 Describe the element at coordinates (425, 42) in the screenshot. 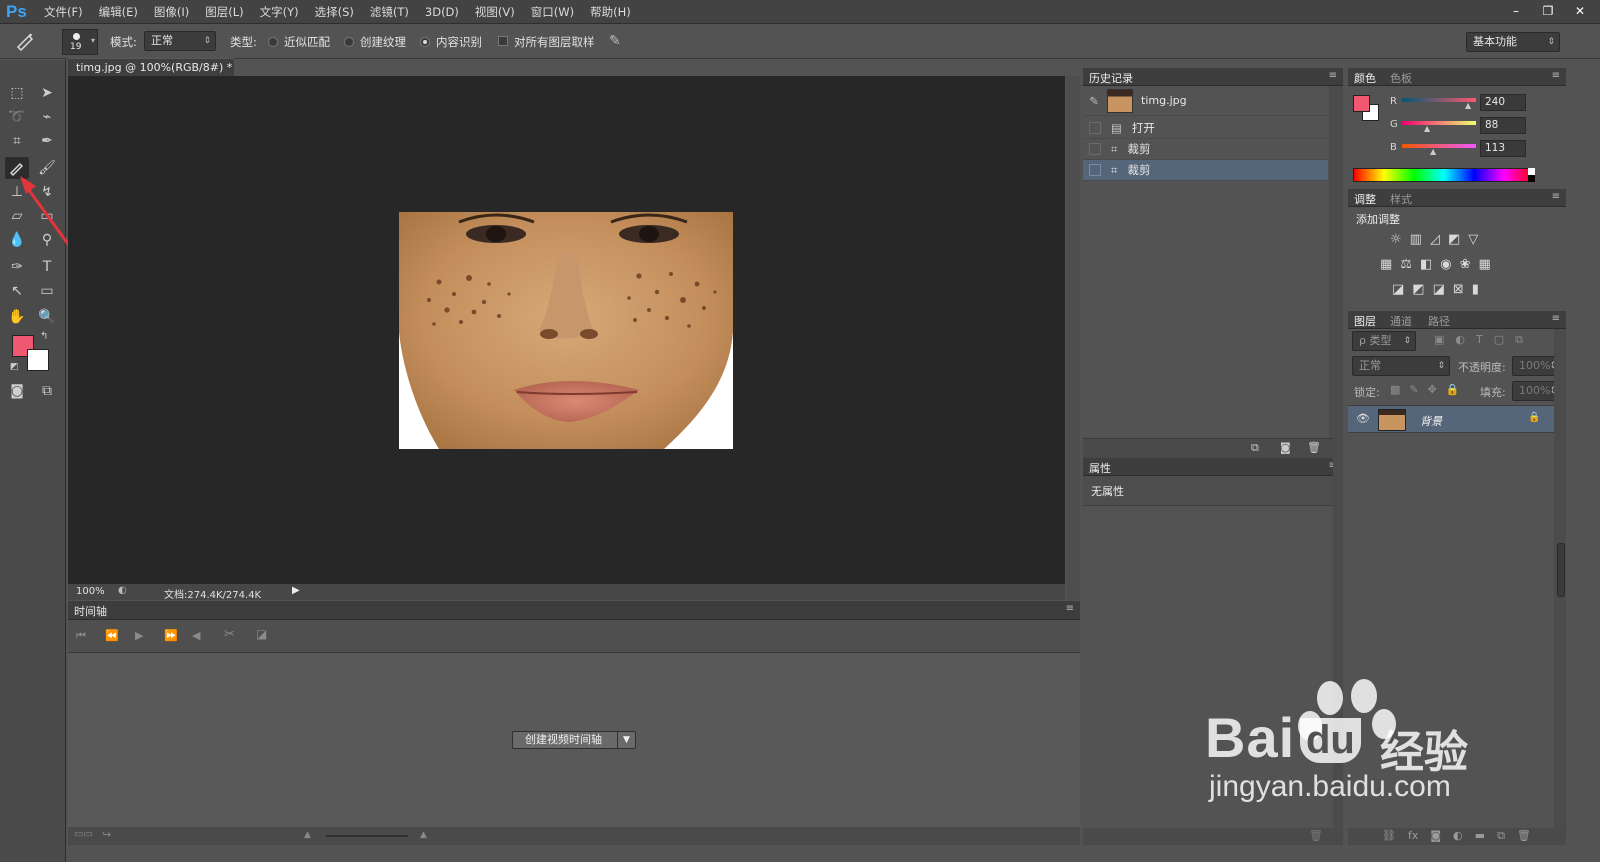

I see `type-radio-content-aware` at that location.